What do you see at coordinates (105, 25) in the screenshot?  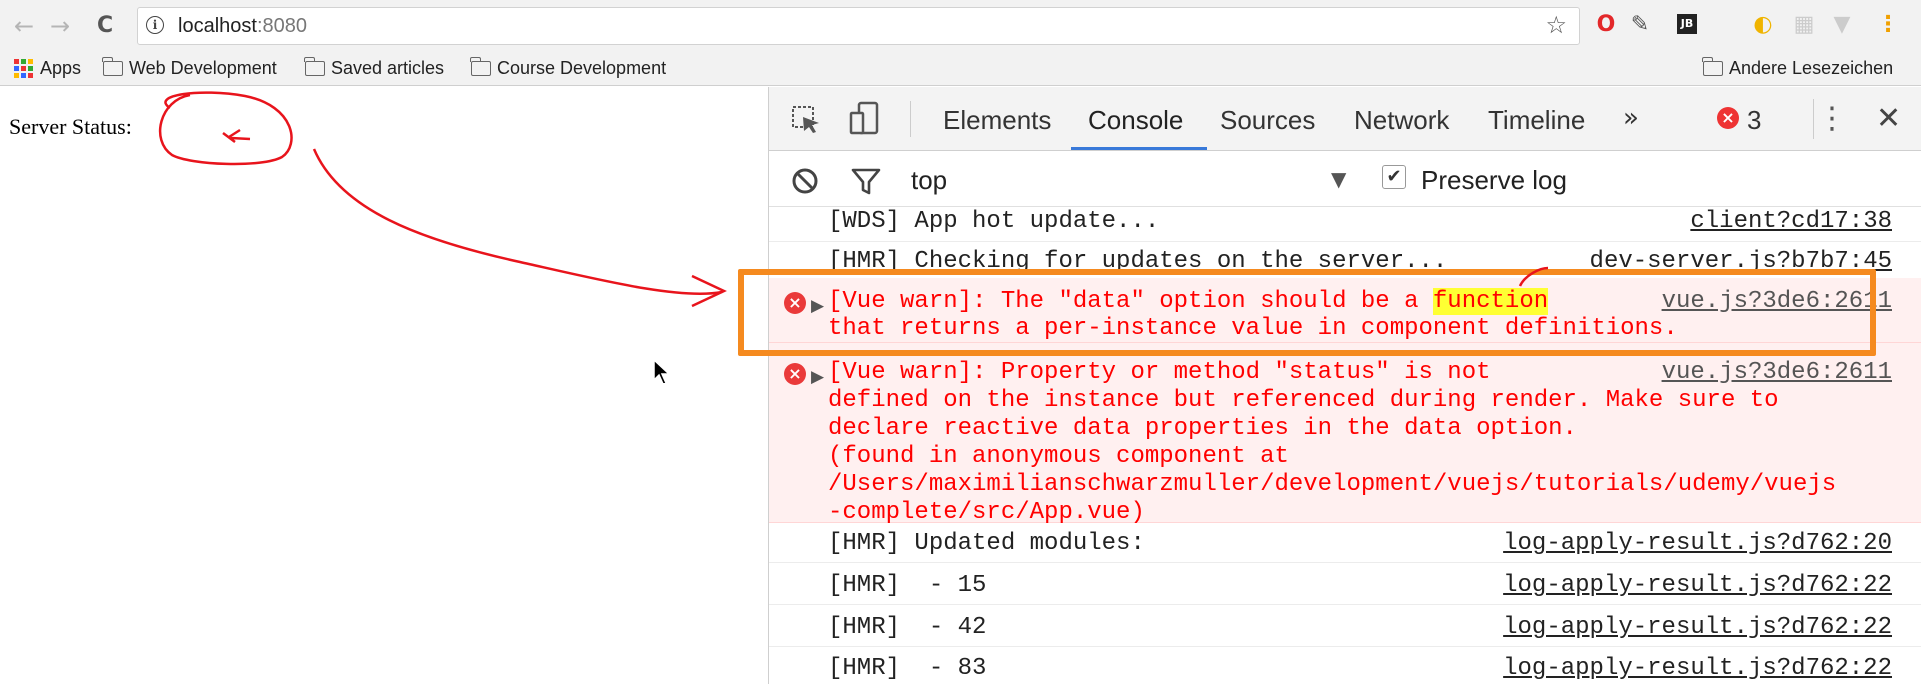 I see `reload-button: C` at bounding box center [105, 25].